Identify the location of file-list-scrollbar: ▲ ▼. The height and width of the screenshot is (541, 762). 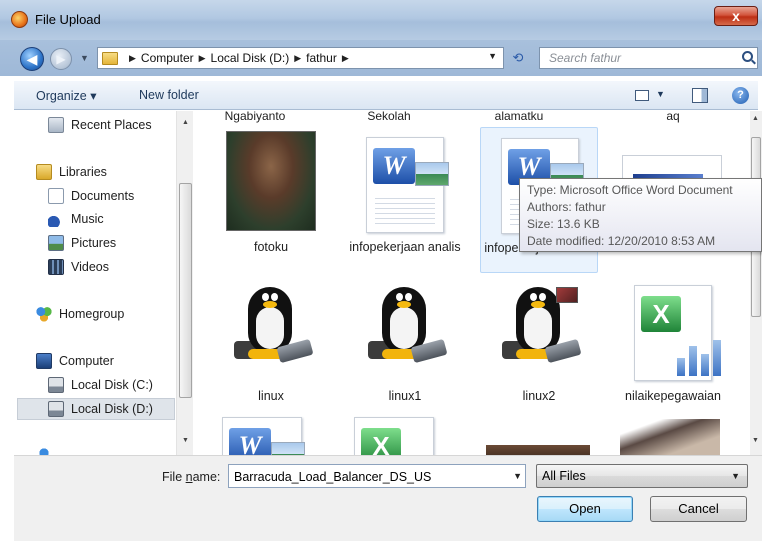
(756, 283).